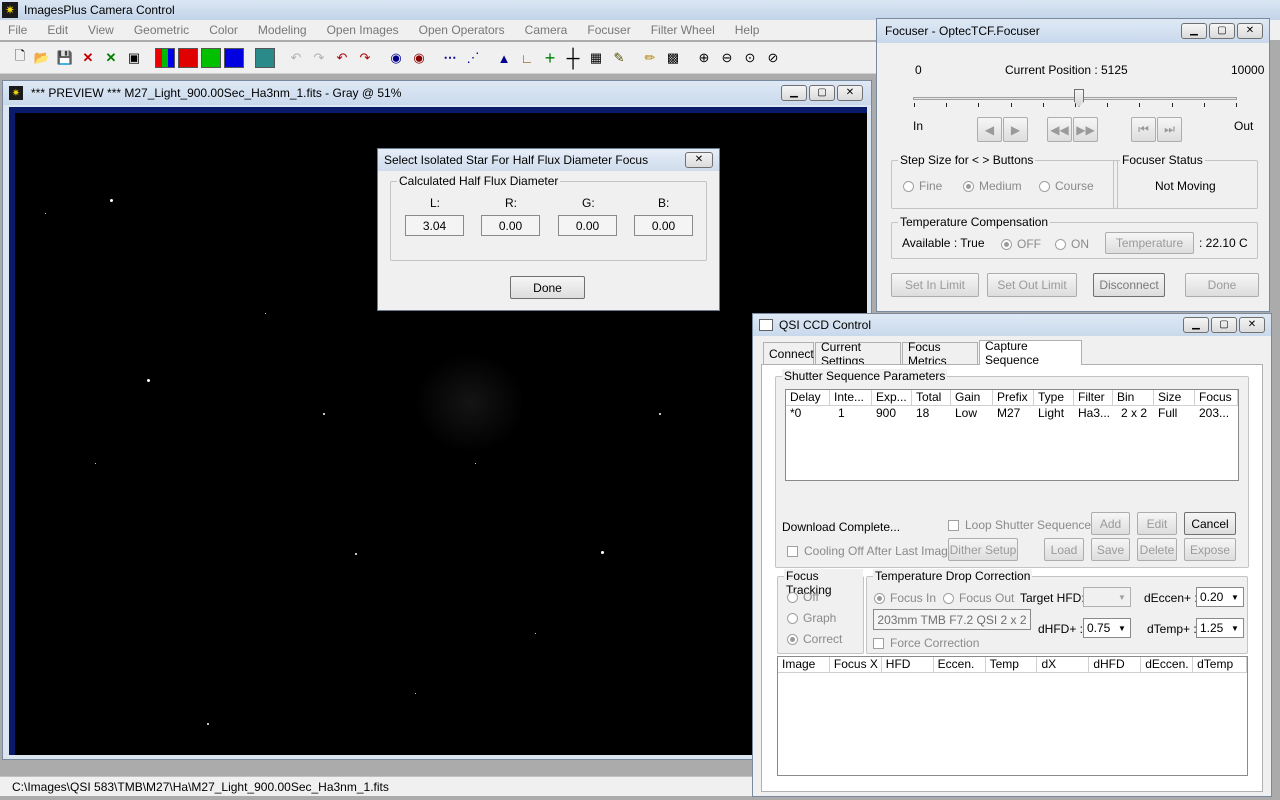 This screenshot has width=1280, height=800. What do you see at coordinates (1133, 397) in the screenshot?
I see `col-bin: Bin` at bounding box center [1133, 397].